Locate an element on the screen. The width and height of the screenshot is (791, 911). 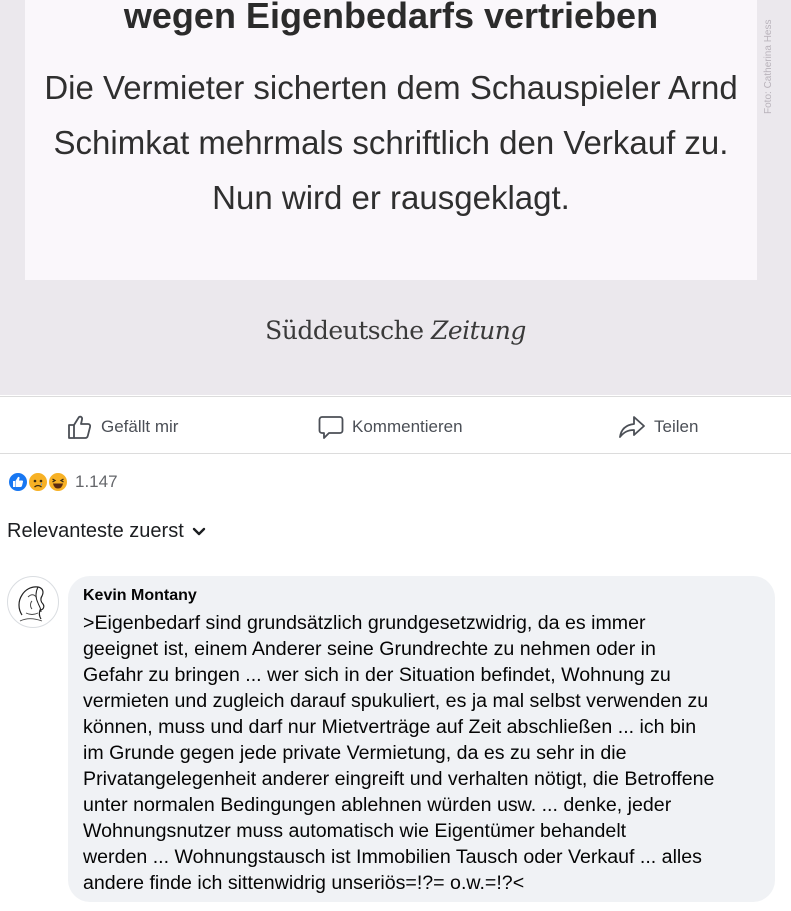
photo-credit: Foto: Catherina Hess is located at coordinates (768, 67).